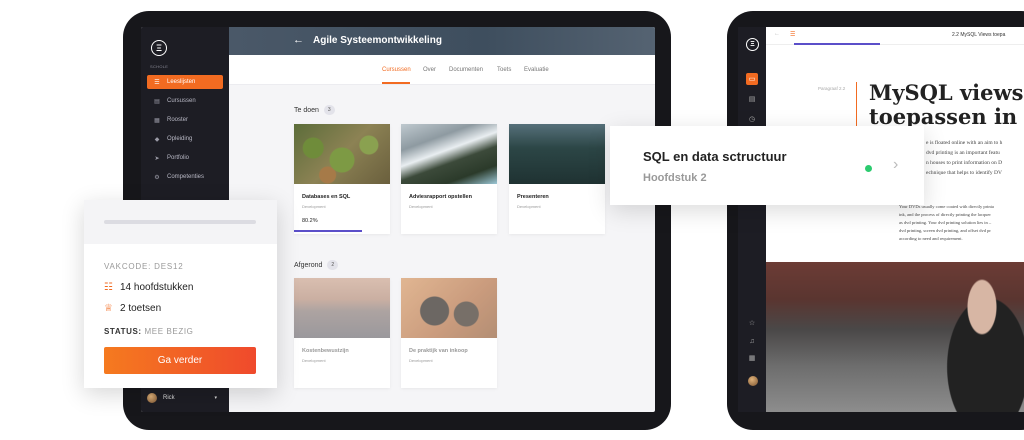 The image size is (1024, 440). What do you see at coordinates (325, 351) in the screenshot?
I see `course-title: Kostenbewustzijn` at bounding box center [325, 351].